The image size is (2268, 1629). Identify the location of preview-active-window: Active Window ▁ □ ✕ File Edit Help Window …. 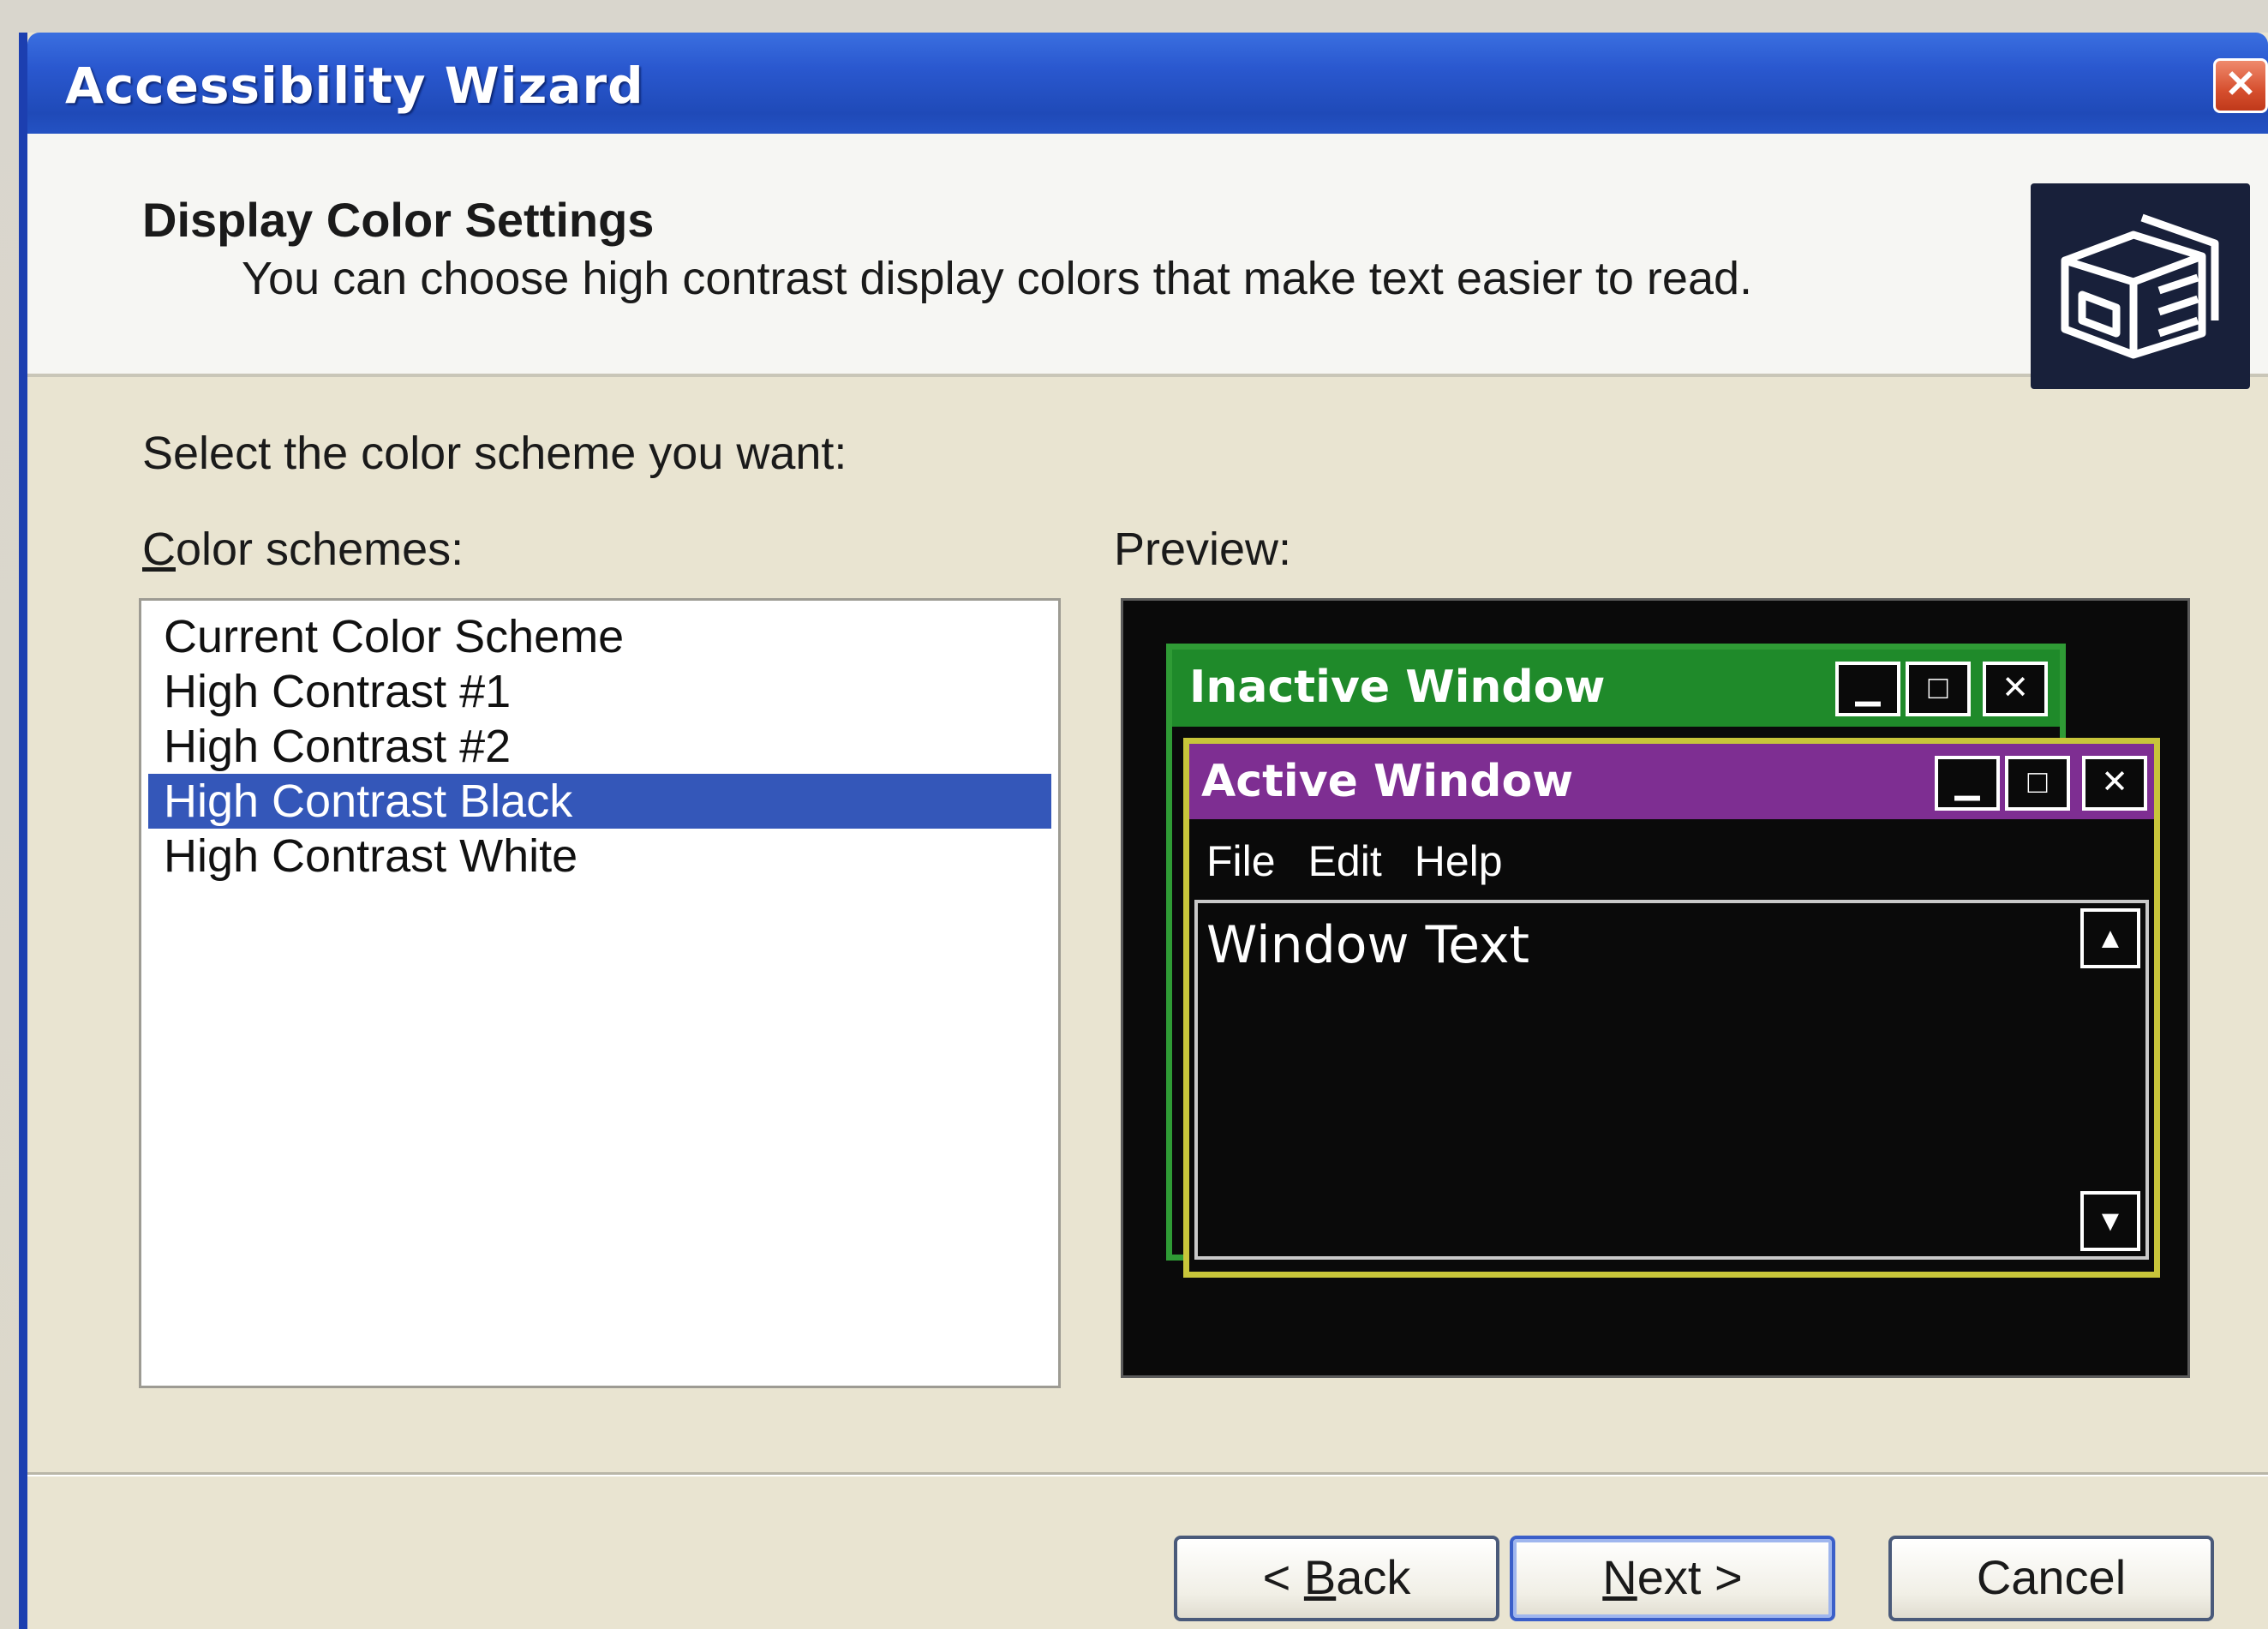
(1671, 1008).